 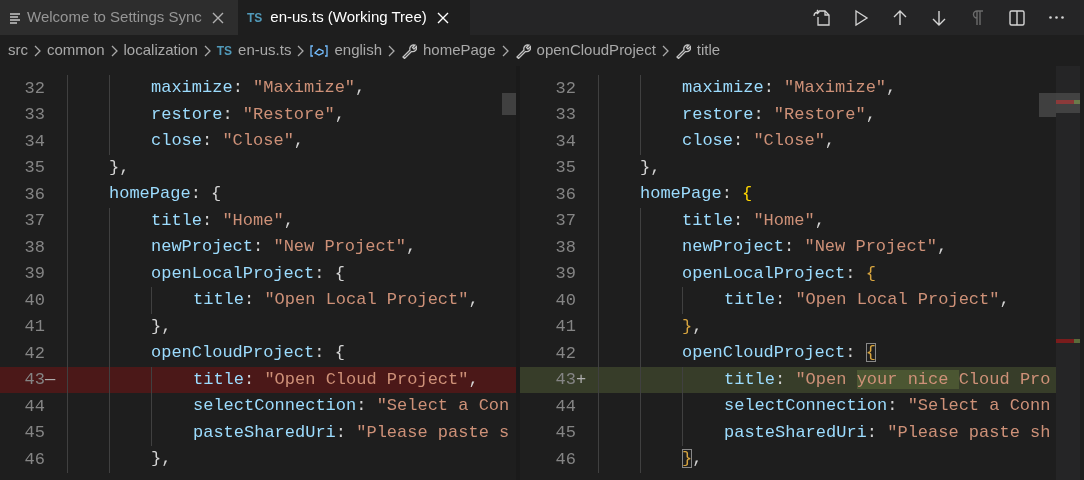 What do you see at coordinates (160, 50) in the screenshot?
I see `breadcrumb-item: localization` at bounding box center [160, 50].